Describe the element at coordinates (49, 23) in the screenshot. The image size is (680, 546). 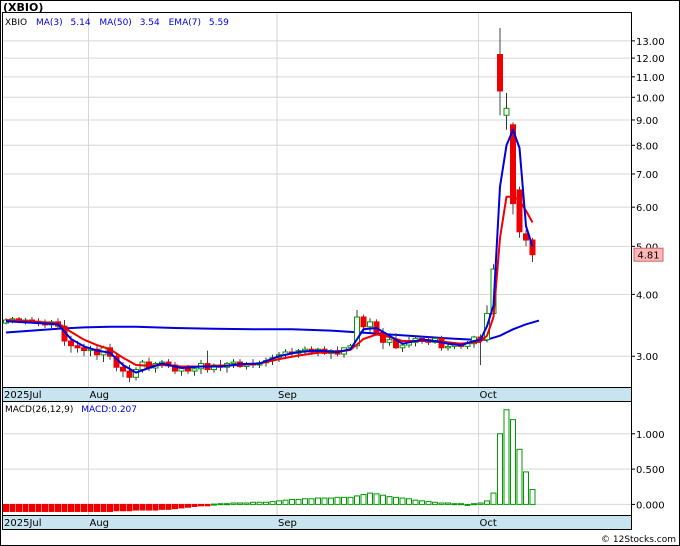
I see `legend-ma3-label: MA(3)` at that location.